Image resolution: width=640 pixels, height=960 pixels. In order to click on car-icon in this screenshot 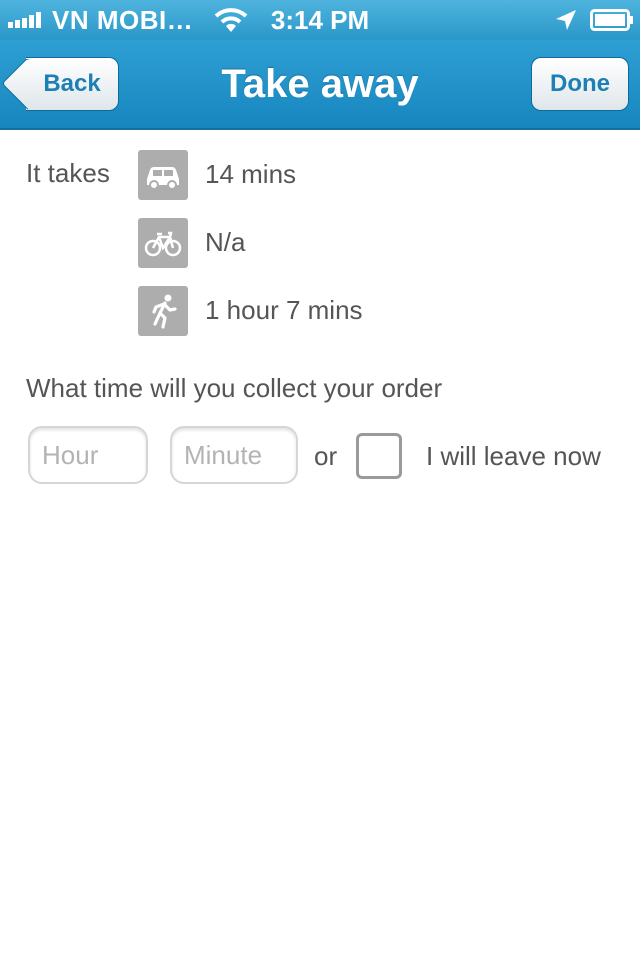, I will do `click(163, 175)`.